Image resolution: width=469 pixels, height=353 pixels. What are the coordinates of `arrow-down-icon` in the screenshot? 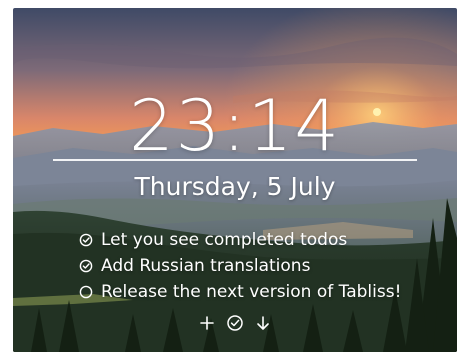 It's located at (263, 323).